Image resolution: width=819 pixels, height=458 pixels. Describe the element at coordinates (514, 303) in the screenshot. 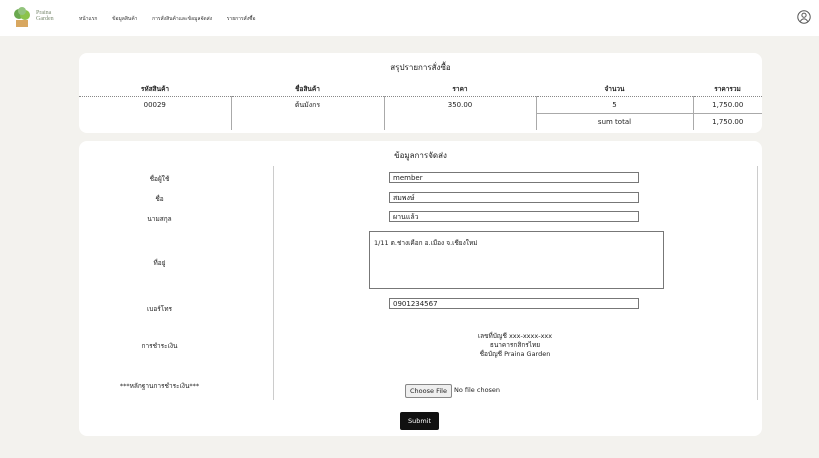

I see `phone-field: 0901234567` at that location.